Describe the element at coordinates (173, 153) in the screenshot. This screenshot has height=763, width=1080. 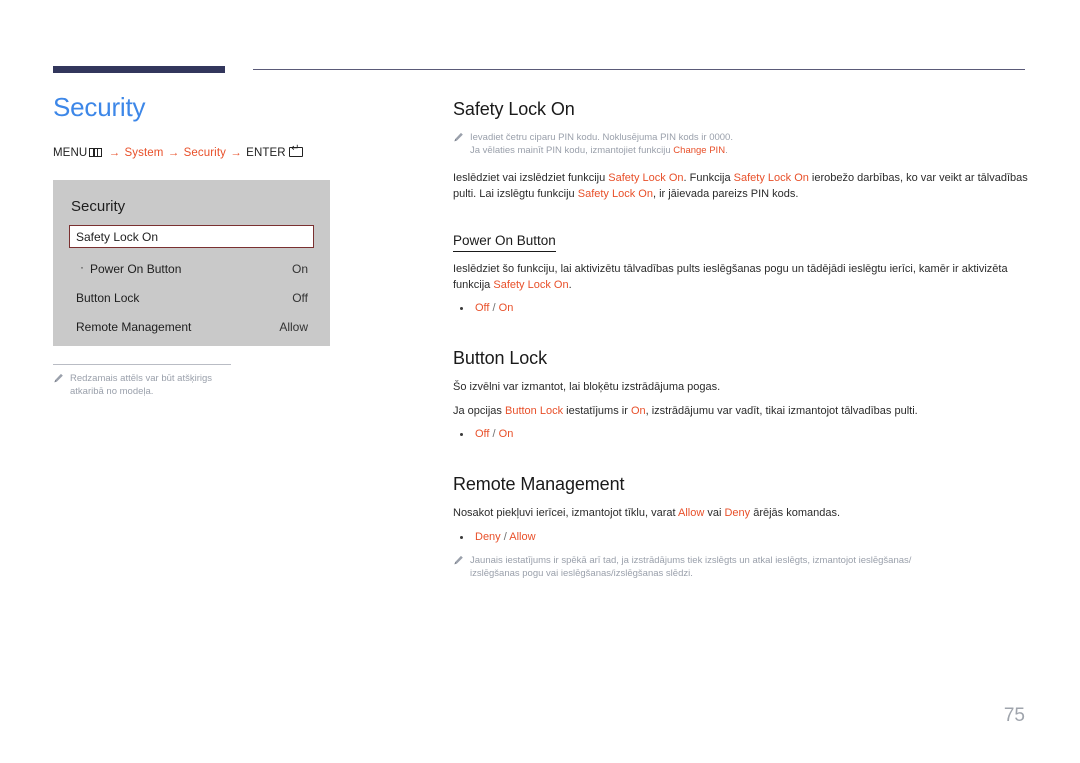
I see `breadcrumb-arrow-2: →` at that location.